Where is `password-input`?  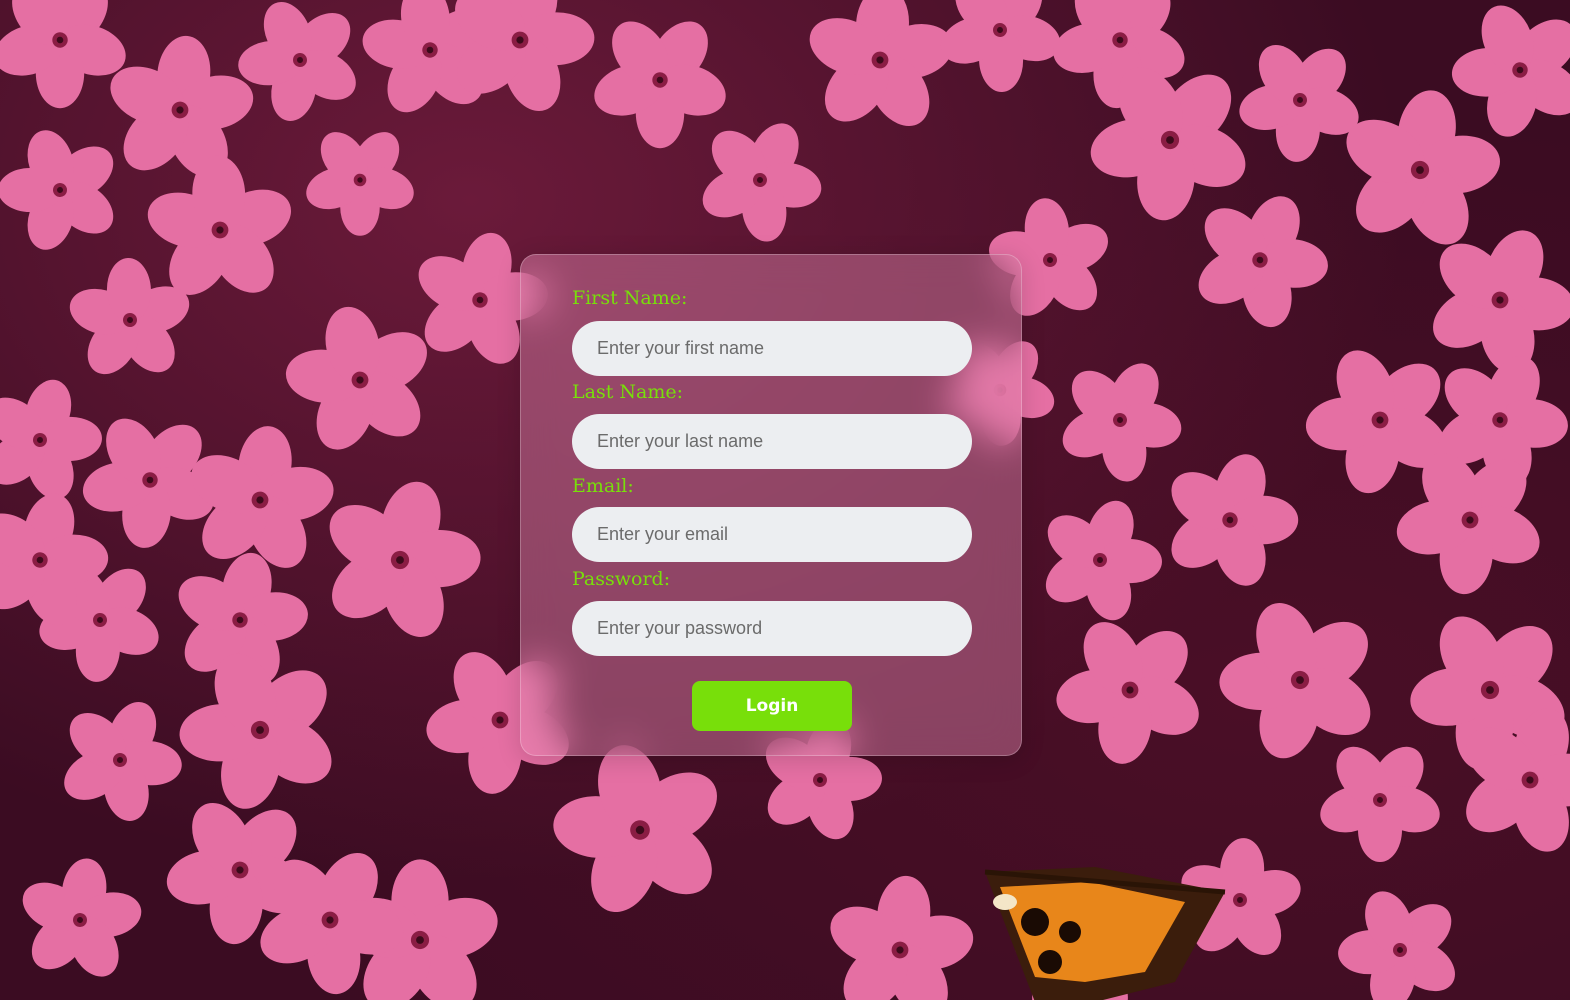
password-input is located at coordinates (772, 628).